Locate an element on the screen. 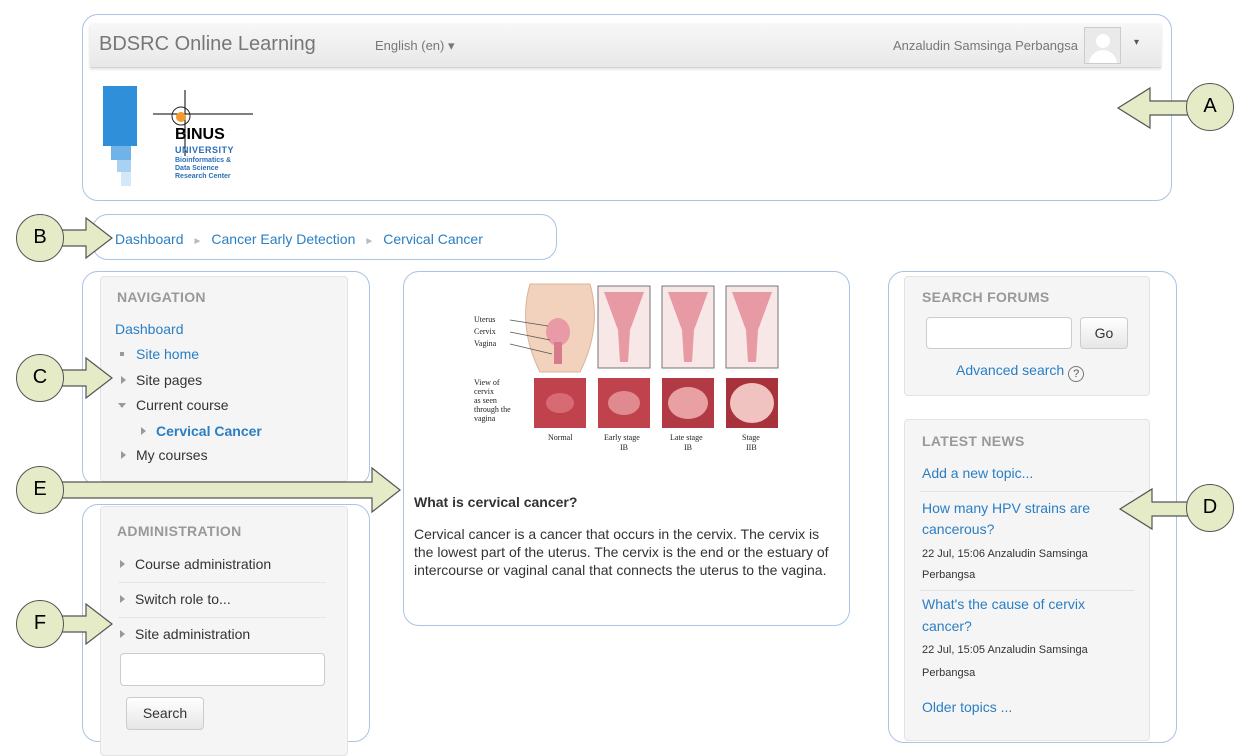  arrow-c is located at coordinates (87, 378).